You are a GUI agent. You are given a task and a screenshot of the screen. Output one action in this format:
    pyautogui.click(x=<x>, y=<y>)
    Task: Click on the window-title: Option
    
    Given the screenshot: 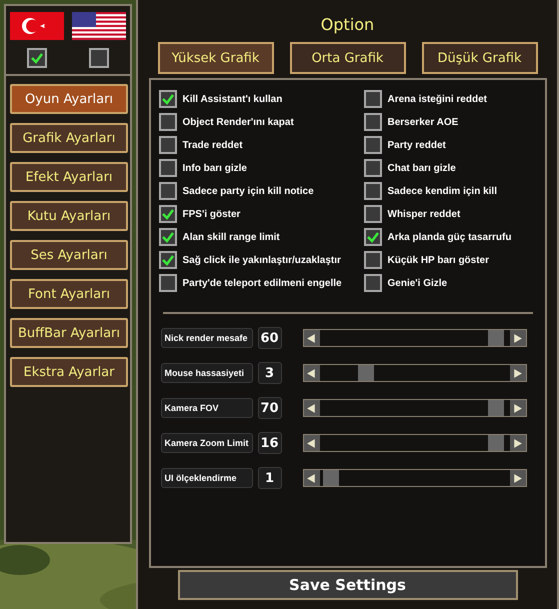 What is the action you would take?
    pyautogui.click(x=347, y=24)
    